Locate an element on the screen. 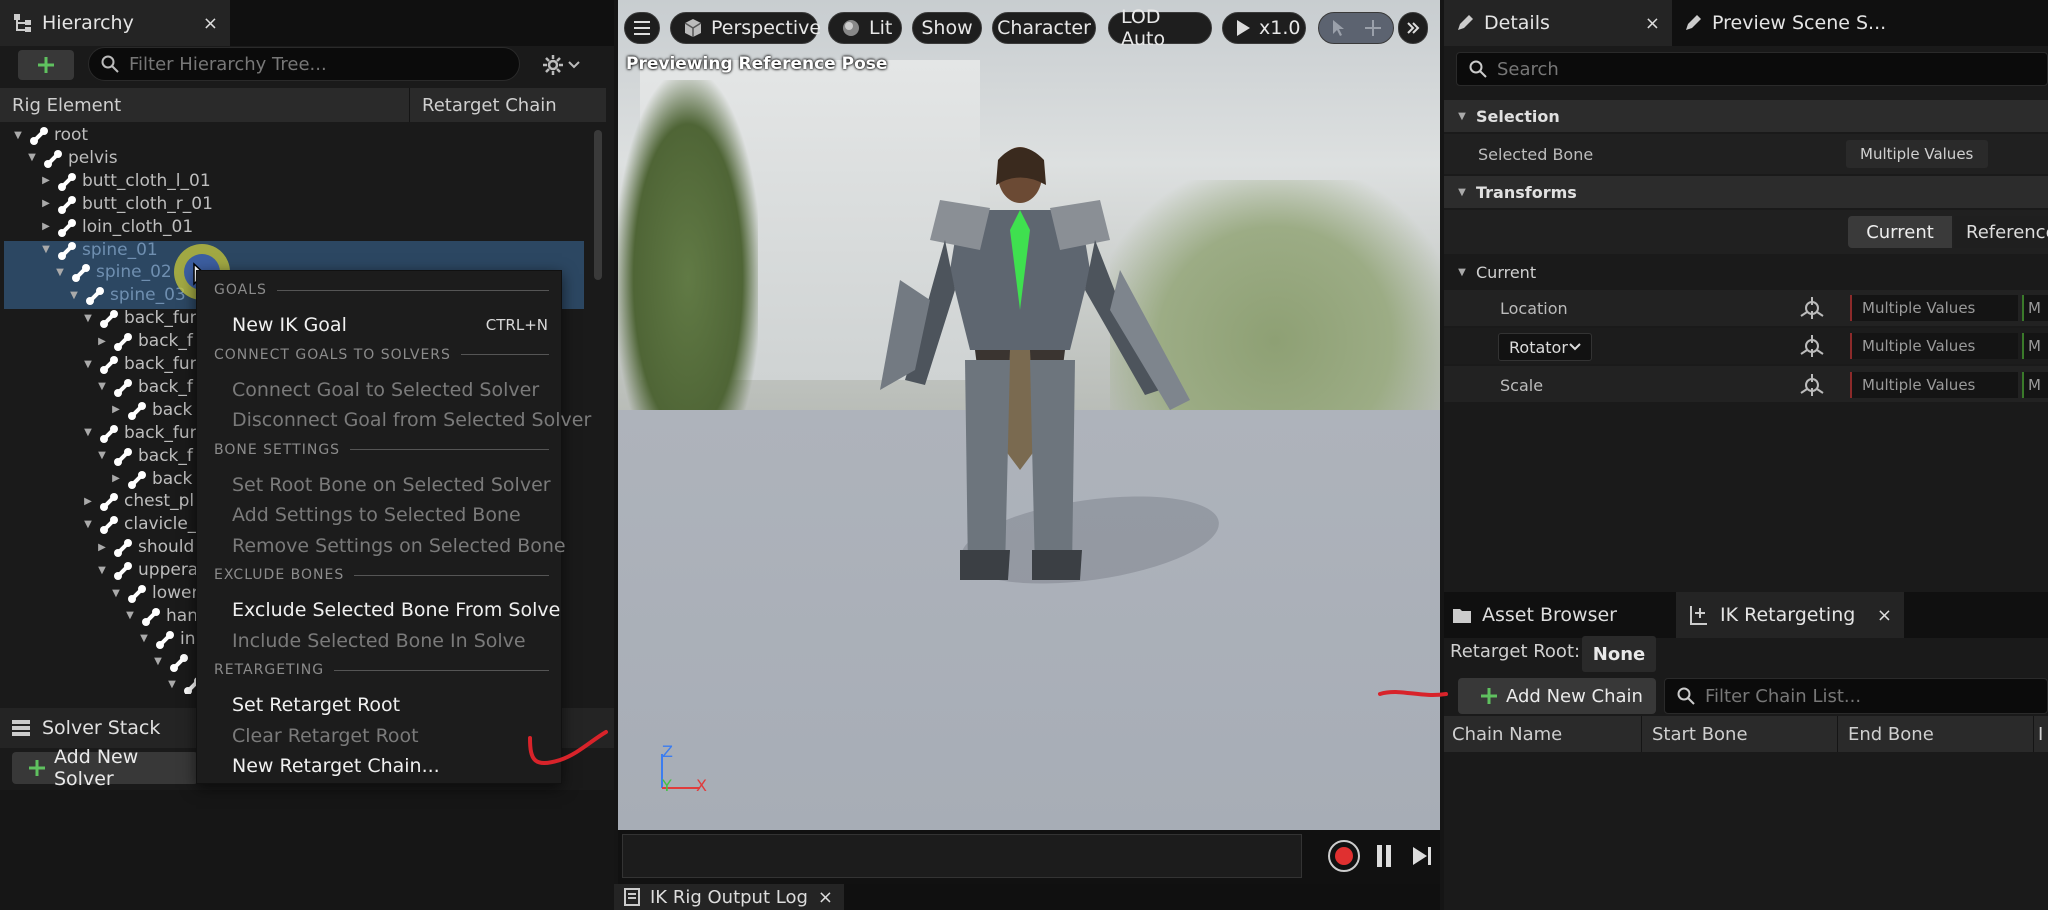  tree-row: ▼ spine_01 is located at coordinates (99, 250).